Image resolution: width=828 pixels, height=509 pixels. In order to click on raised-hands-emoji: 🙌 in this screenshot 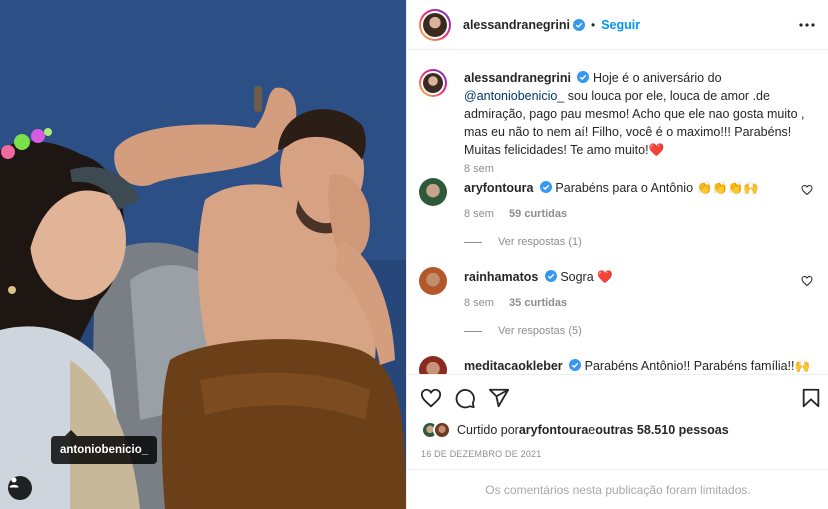, I will do `click(802, 366)`.